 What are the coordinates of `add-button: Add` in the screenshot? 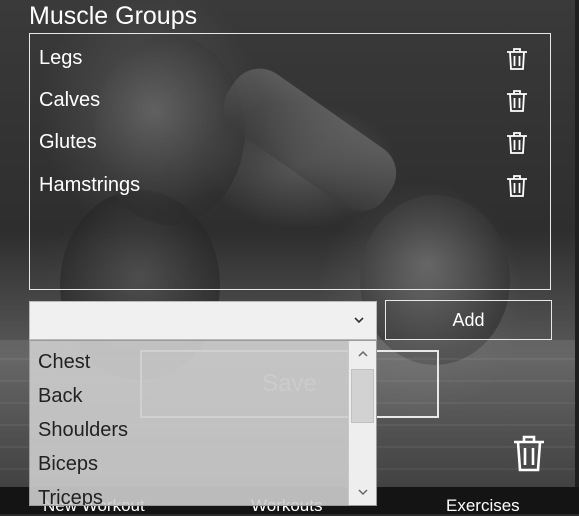 It's located at (468, 320).